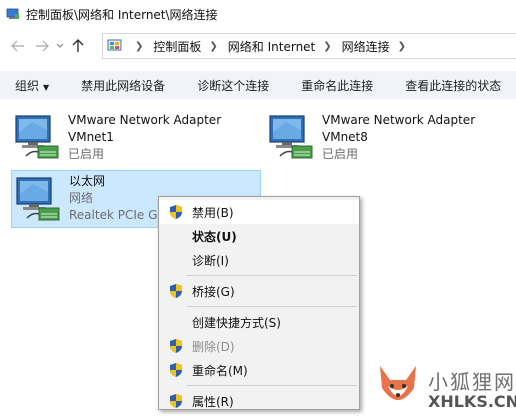 This screenshot has width=516, height=419. Describe the element at coordinates (12, 13) in the screenshot. I see `network-connections-icon` at that location.